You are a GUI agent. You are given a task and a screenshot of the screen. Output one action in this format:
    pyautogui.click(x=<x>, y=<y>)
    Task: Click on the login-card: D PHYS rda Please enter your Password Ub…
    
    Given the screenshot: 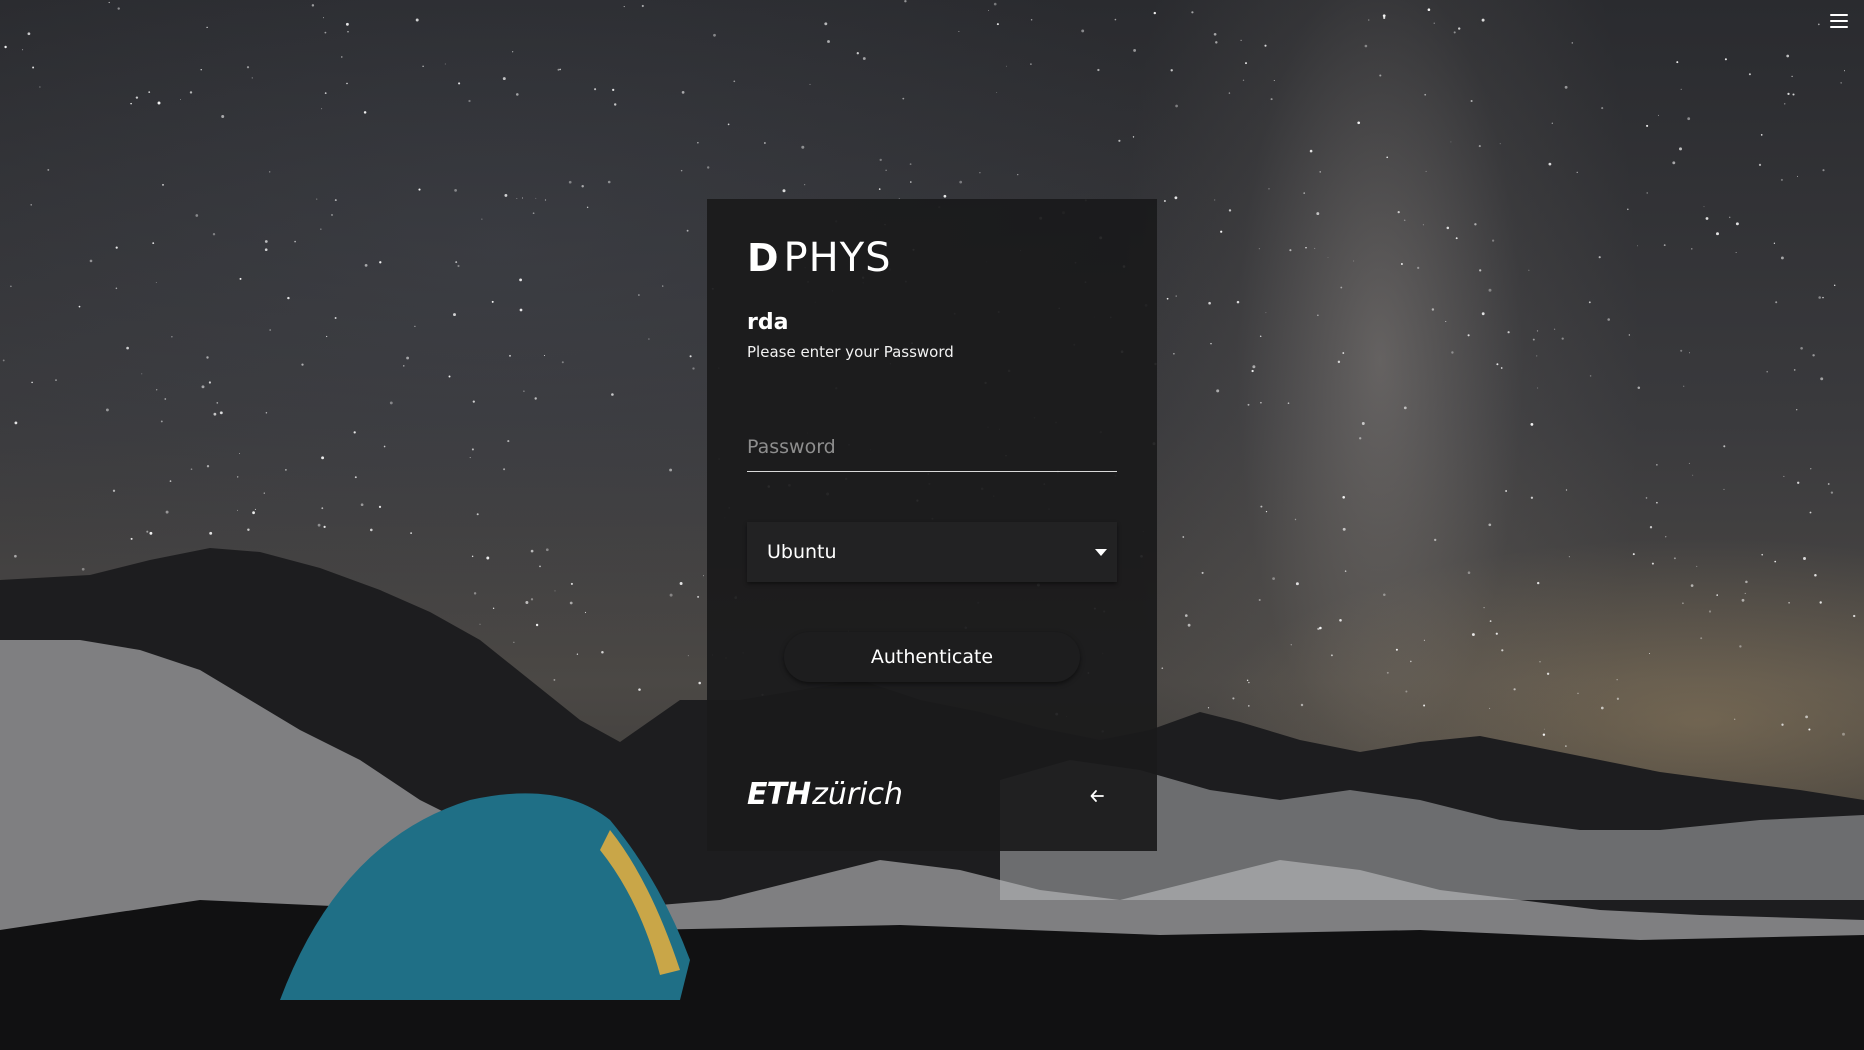 What is the action you would take?
    pyautogui.click(x=932, y=525)
    